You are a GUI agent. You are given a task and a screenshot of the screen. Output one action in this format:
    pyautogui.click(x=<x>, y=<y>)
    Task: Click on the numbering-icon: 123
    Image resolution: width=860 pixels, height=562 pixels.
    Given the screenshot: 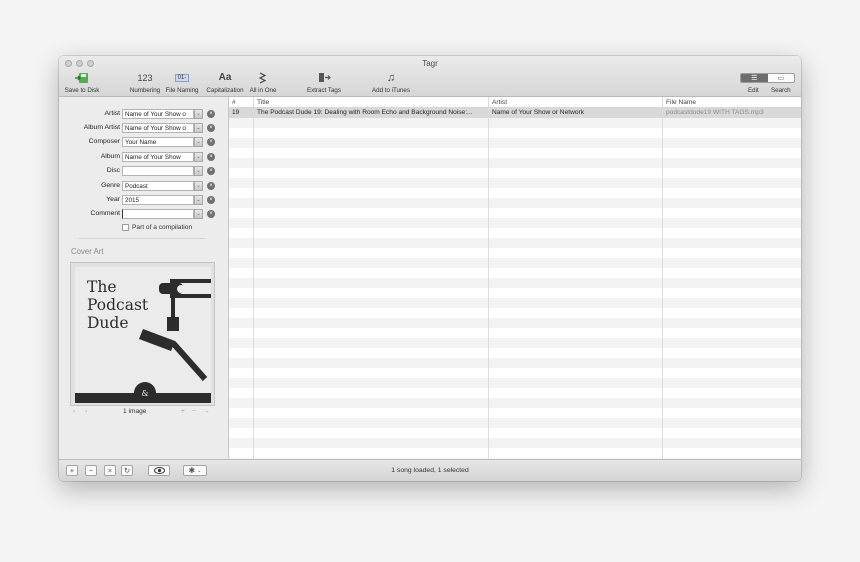 What is the action you would take?
    pyautogui.click(x=145, y=77)
    